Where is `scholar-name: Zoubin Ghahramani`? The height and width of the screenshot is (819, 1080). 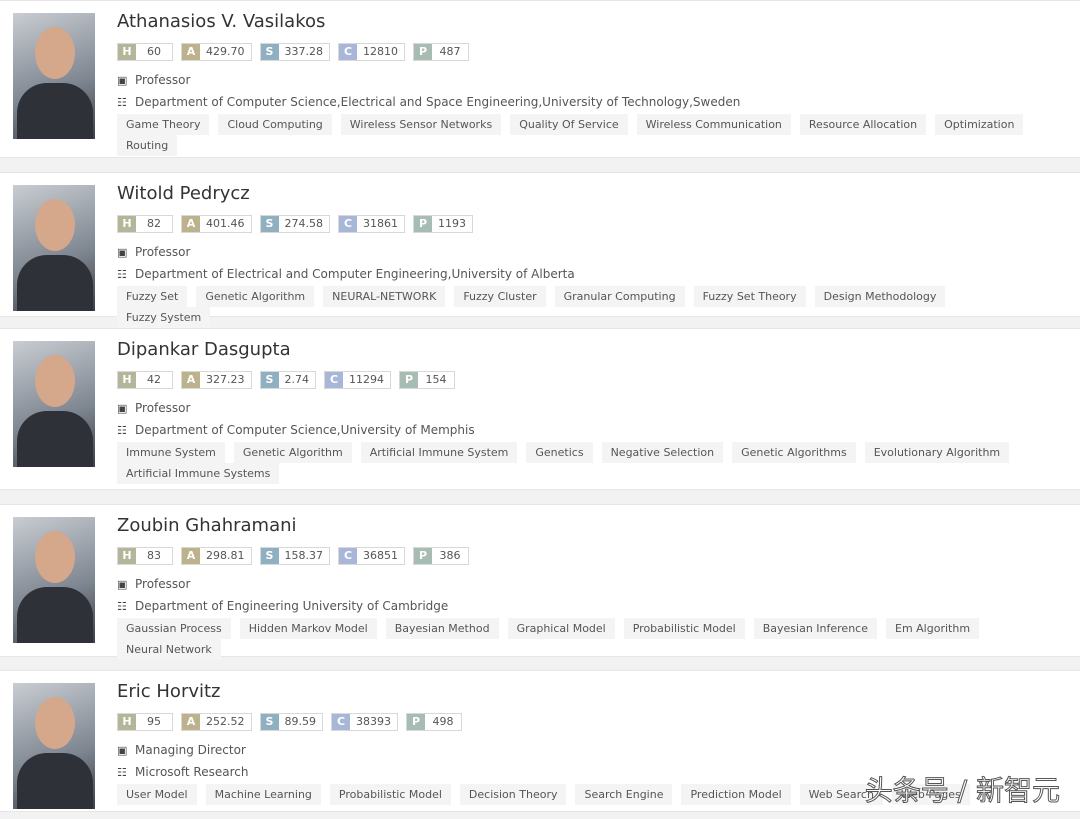
scholar-name: Zoubin Ghahramani is located at coordinates (207, 525).